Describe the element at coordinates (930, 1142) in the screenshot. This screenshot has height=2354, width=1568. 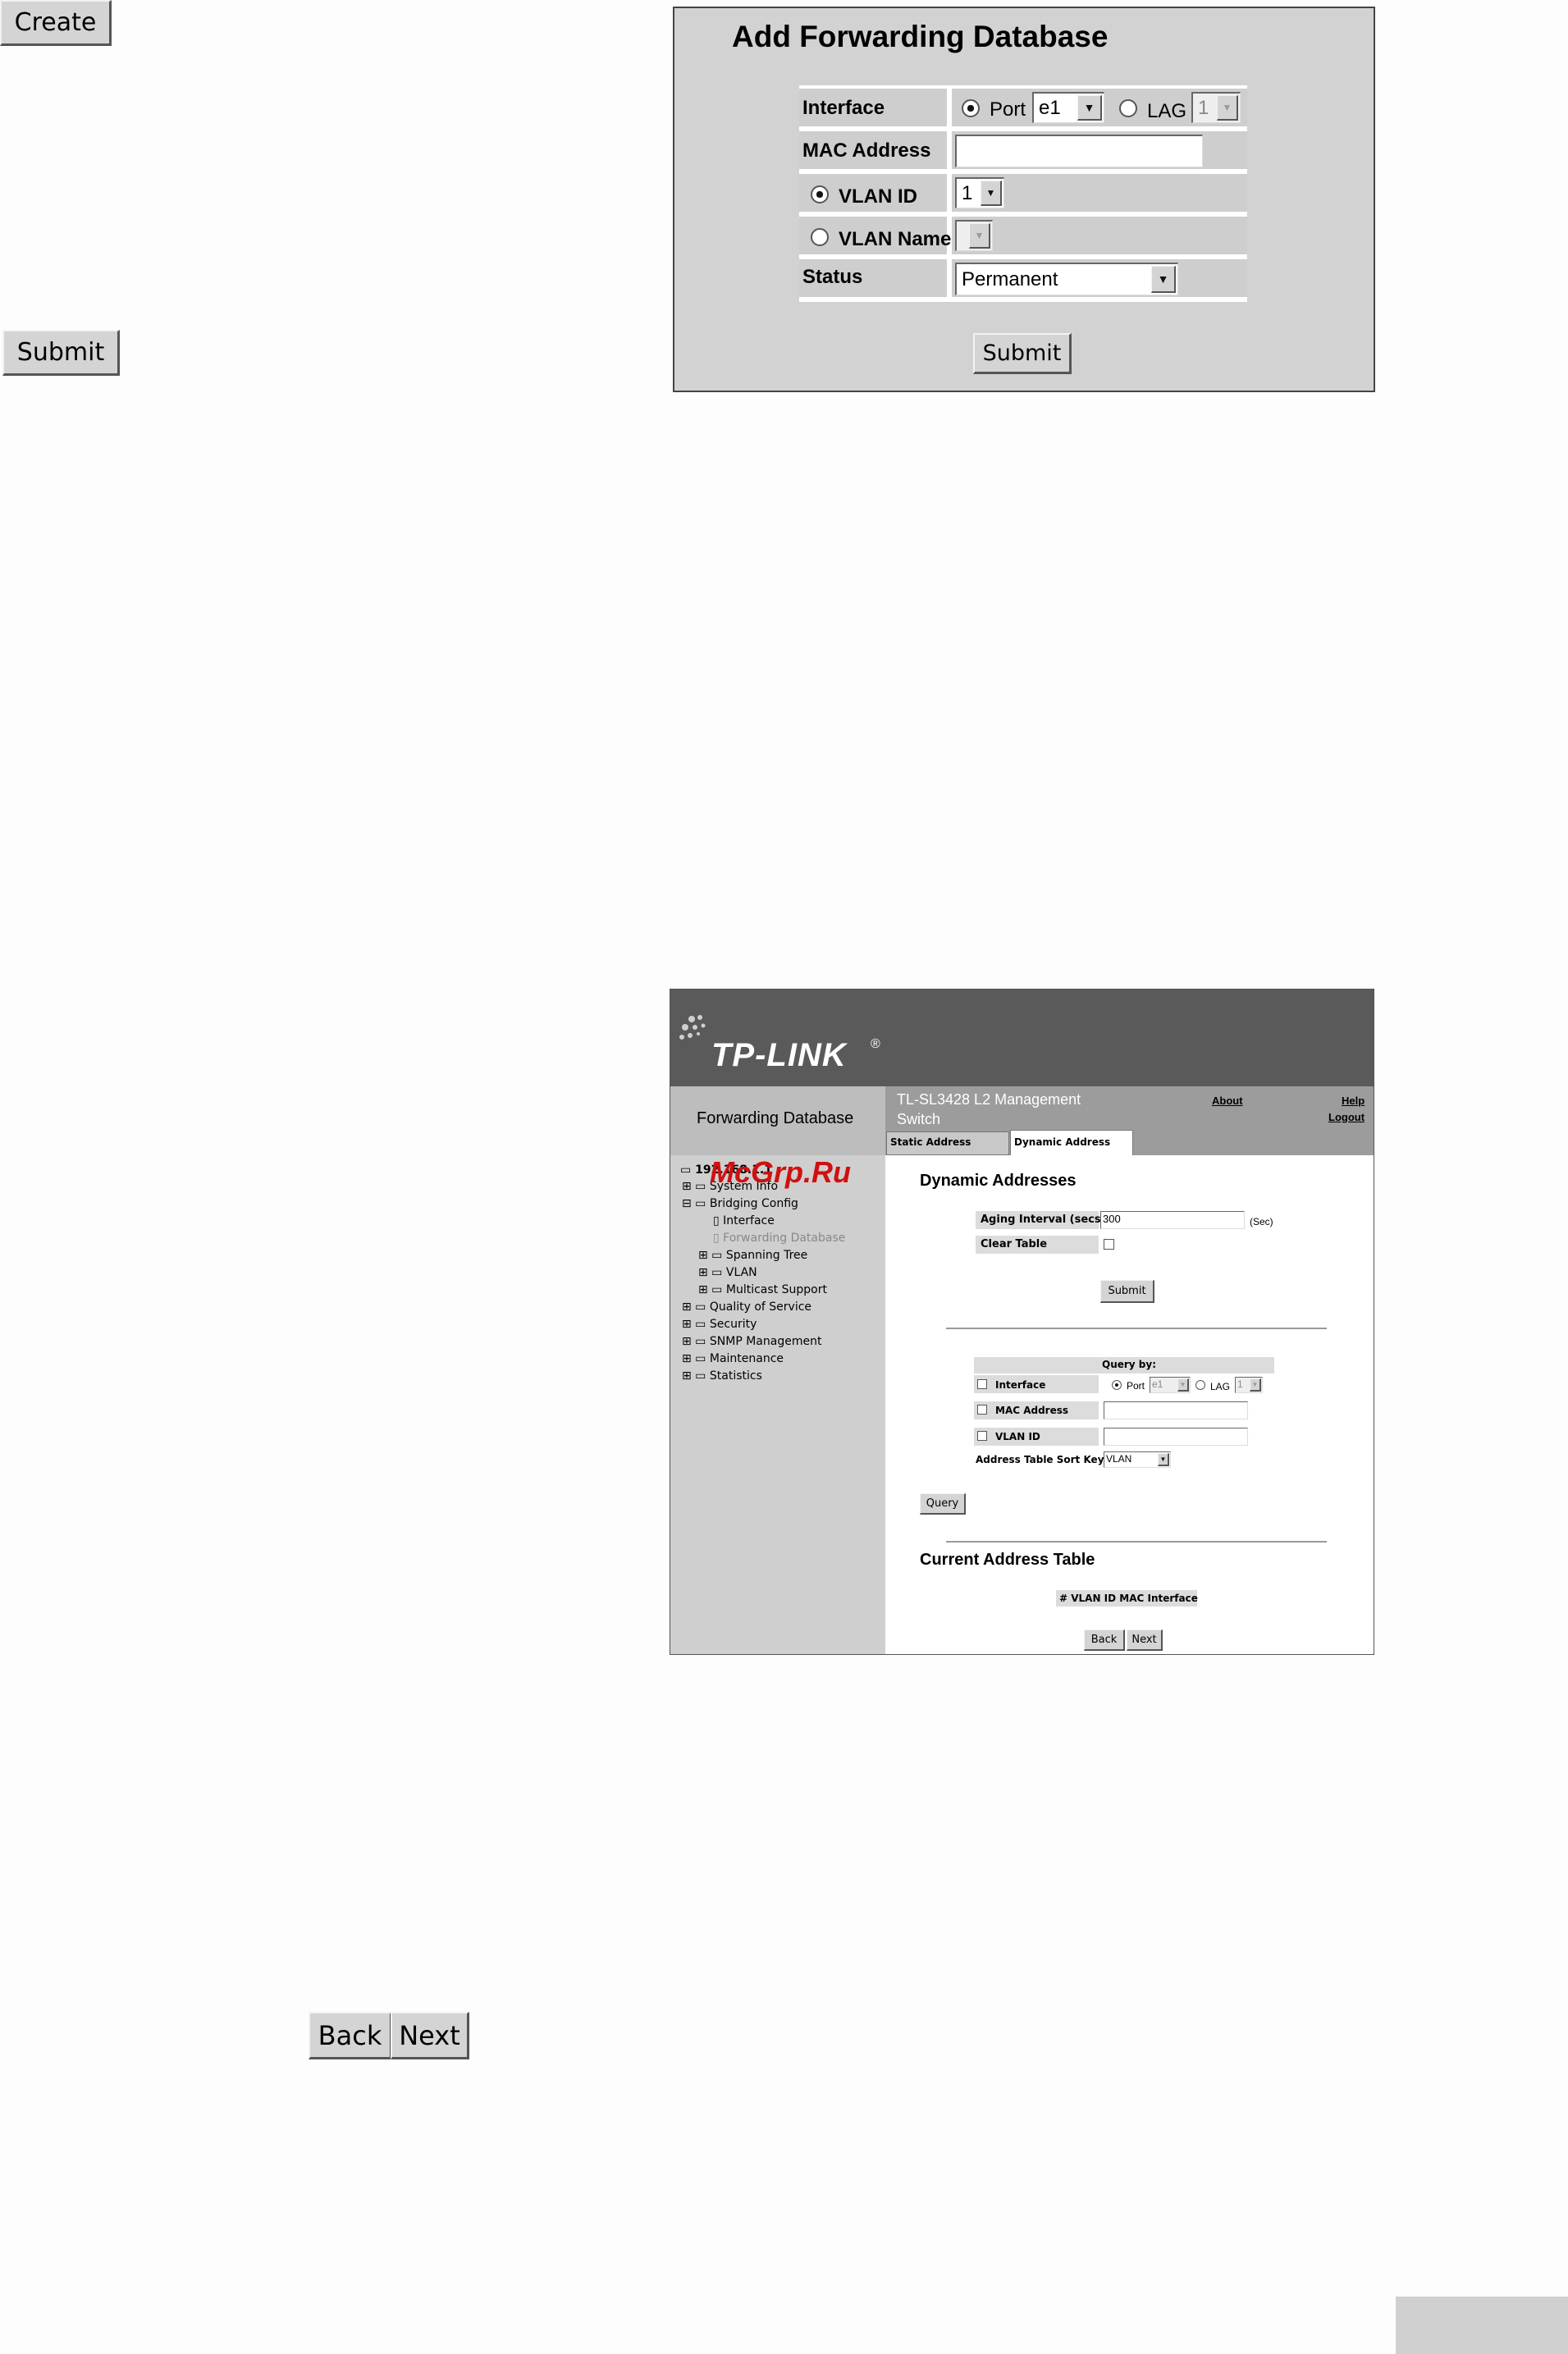
I see `tab-static-address-label: Static Address` at that location.